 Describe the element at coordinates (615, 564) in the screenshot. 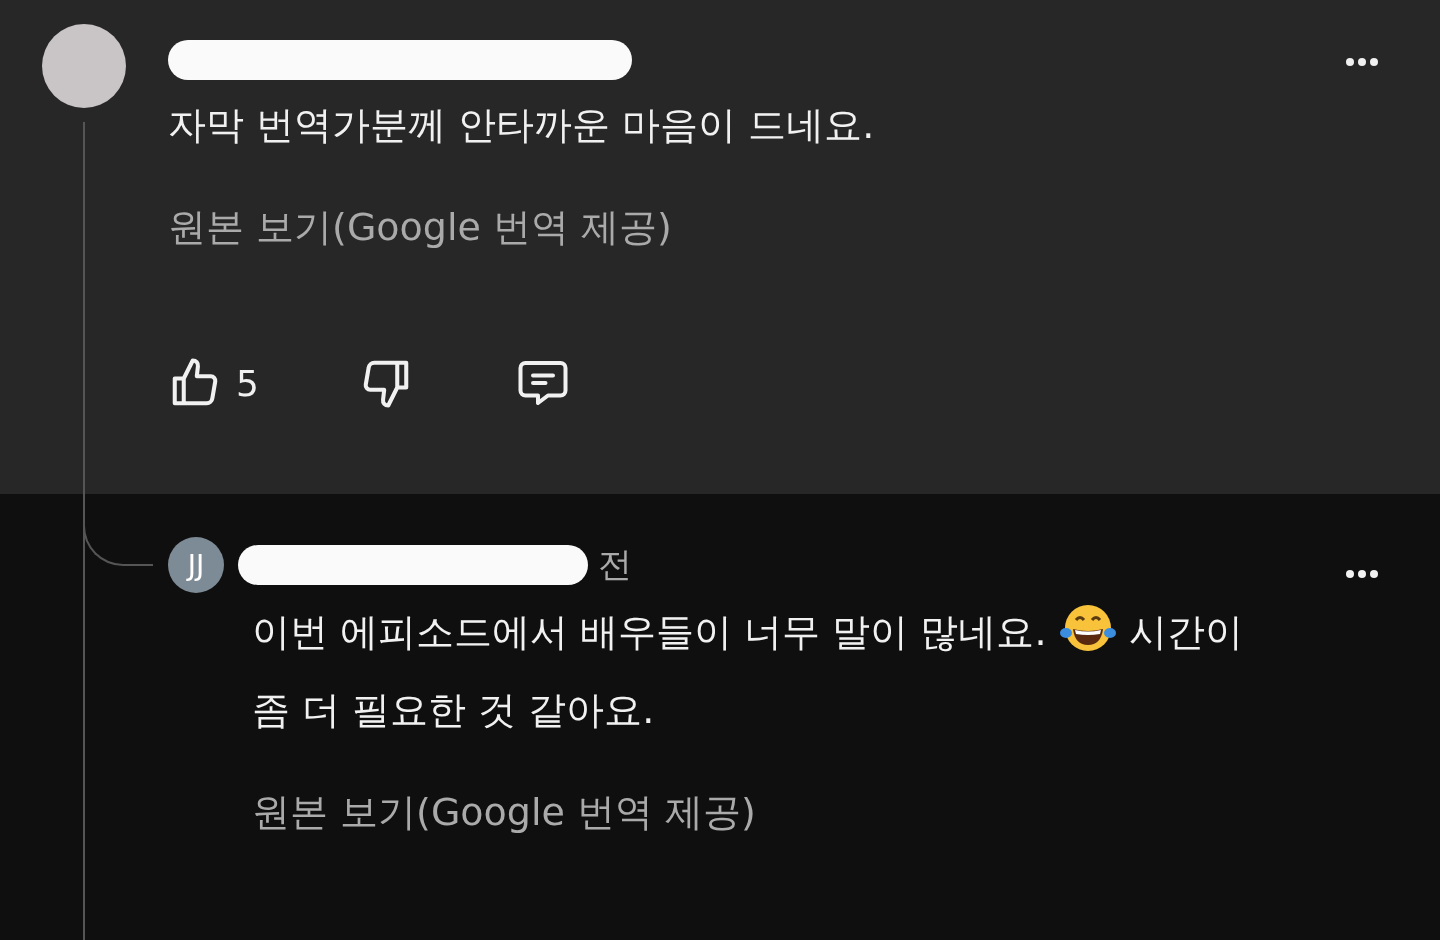

I see `comment-time: 전` at that location.